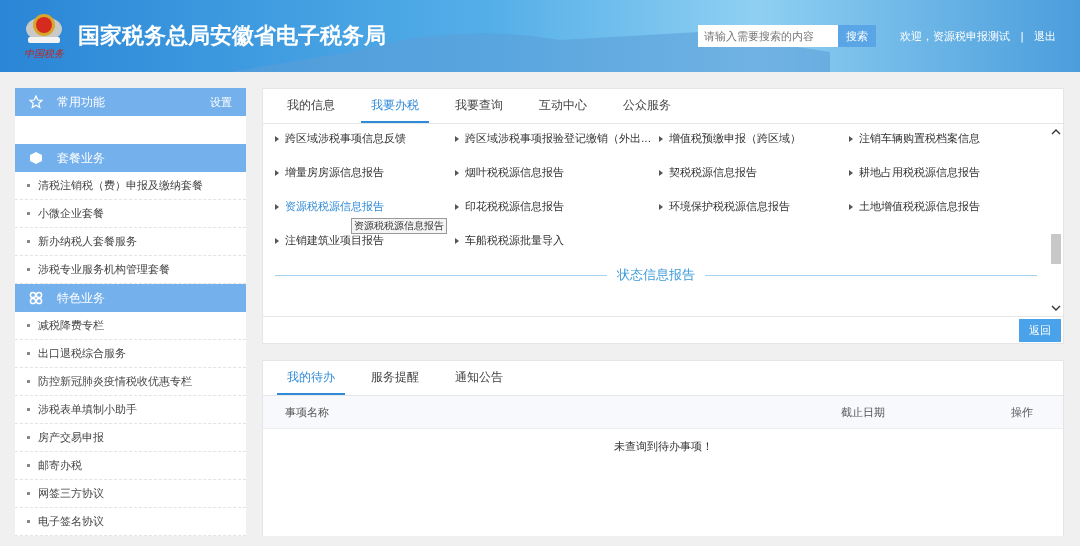  I want to click on scroll-up-icon, so click(1056, 132).